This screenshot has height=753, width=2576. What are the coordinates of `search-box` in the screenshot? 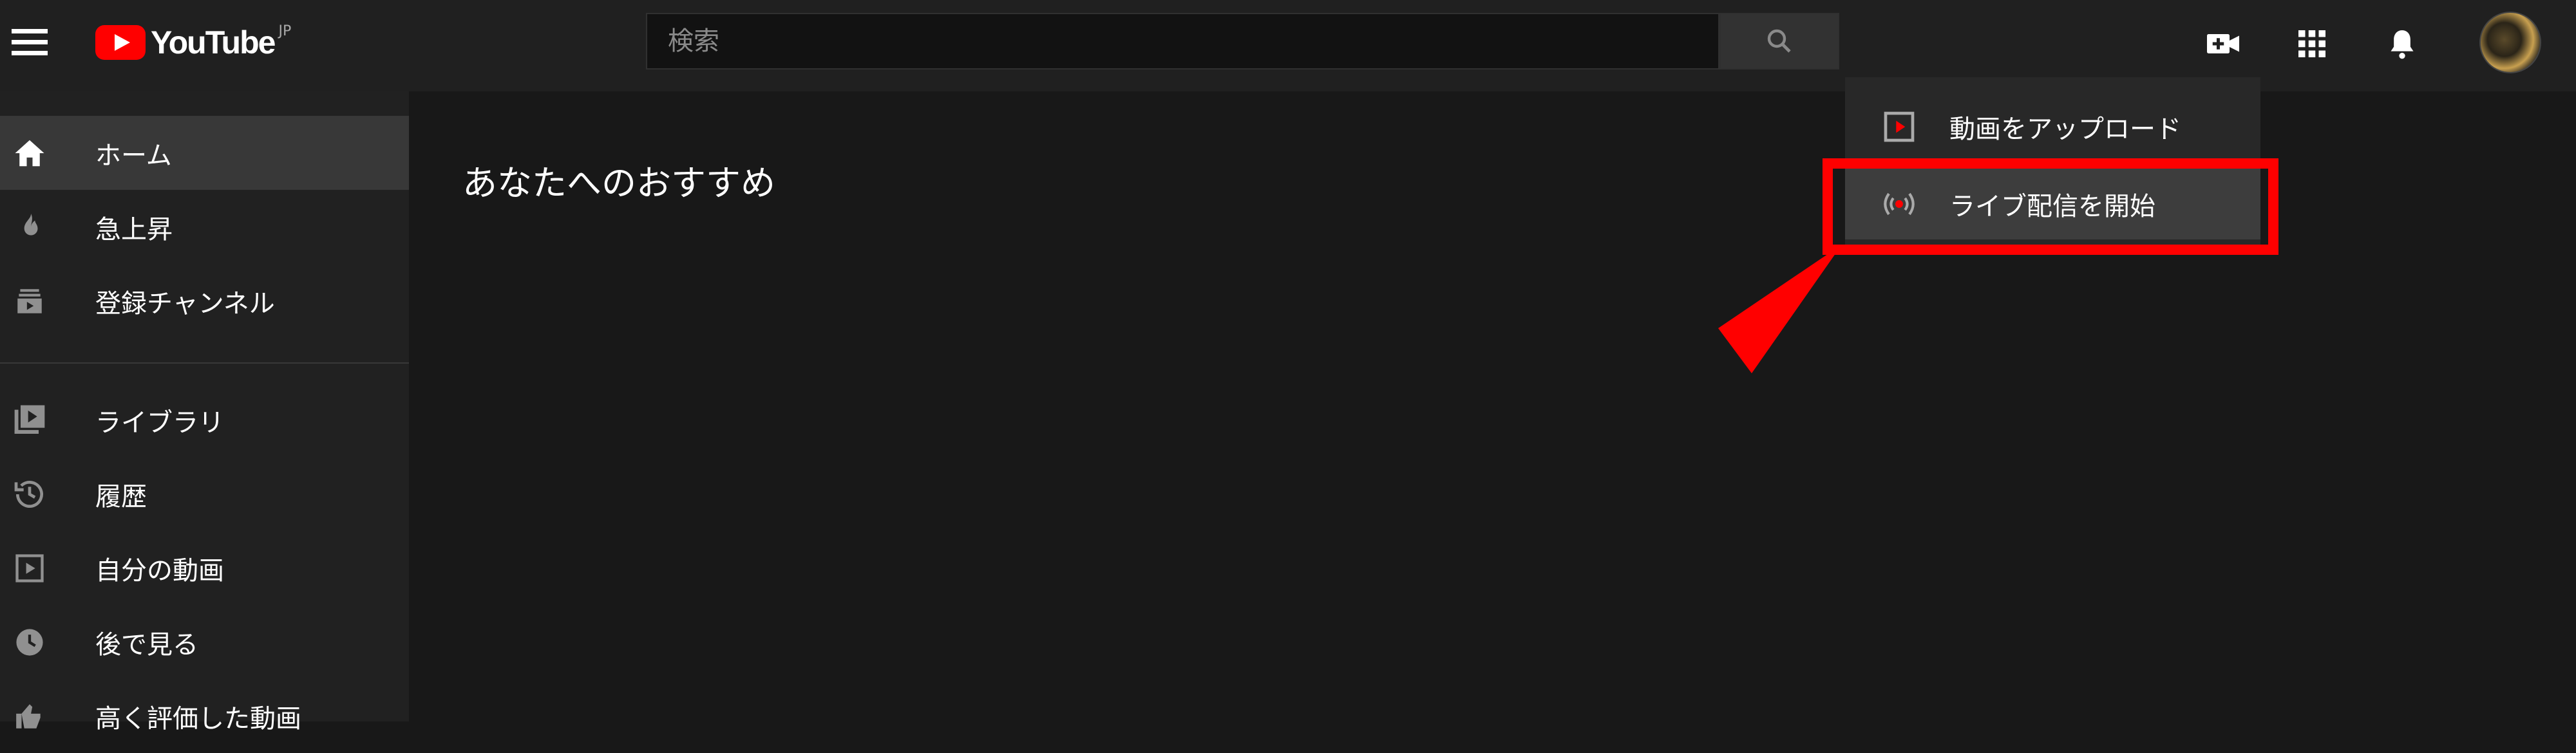 It's located at (1182, 41).